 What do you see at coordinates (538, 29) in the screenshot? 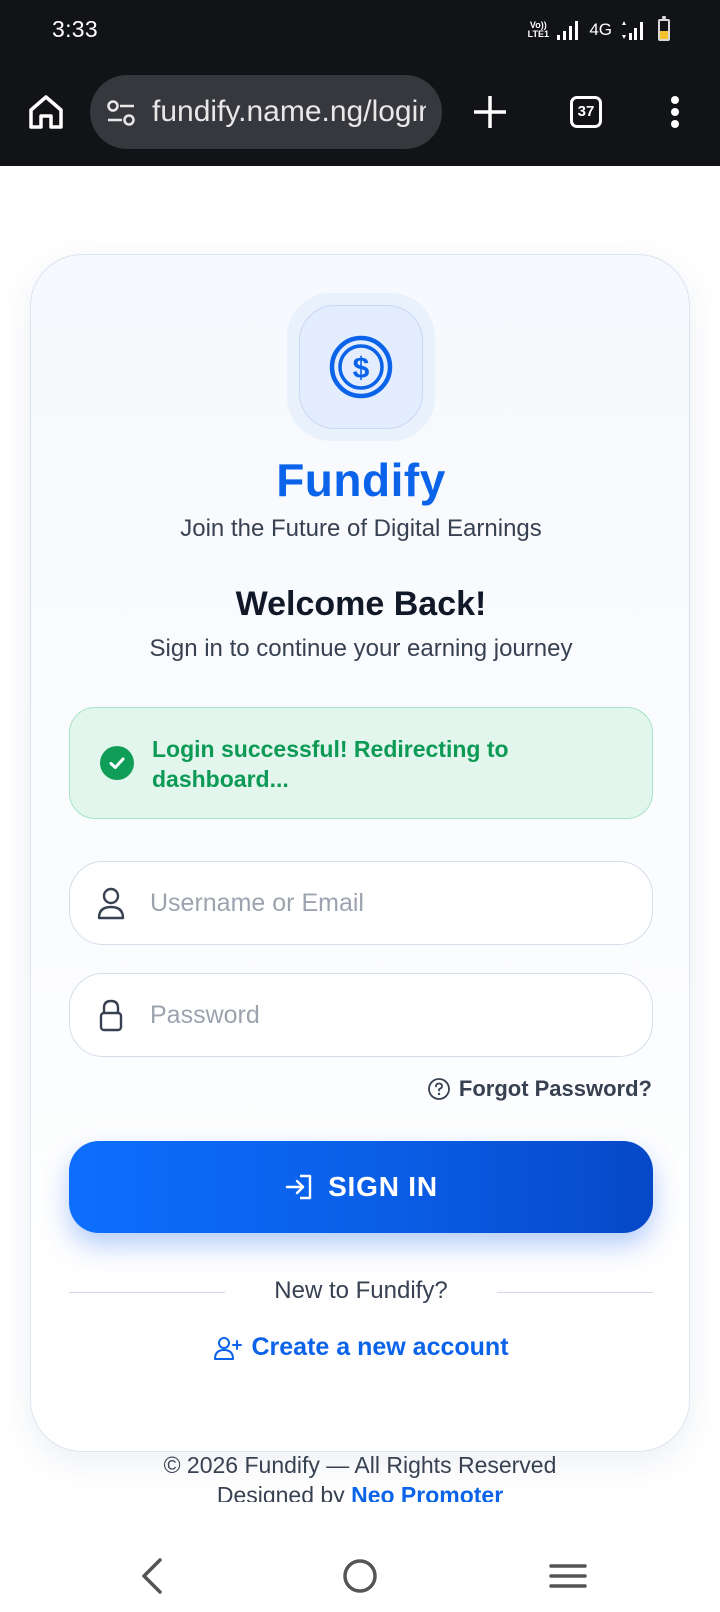
I see `volte-indicator: Vo)) LTE1` at bounding box center [538, 29].